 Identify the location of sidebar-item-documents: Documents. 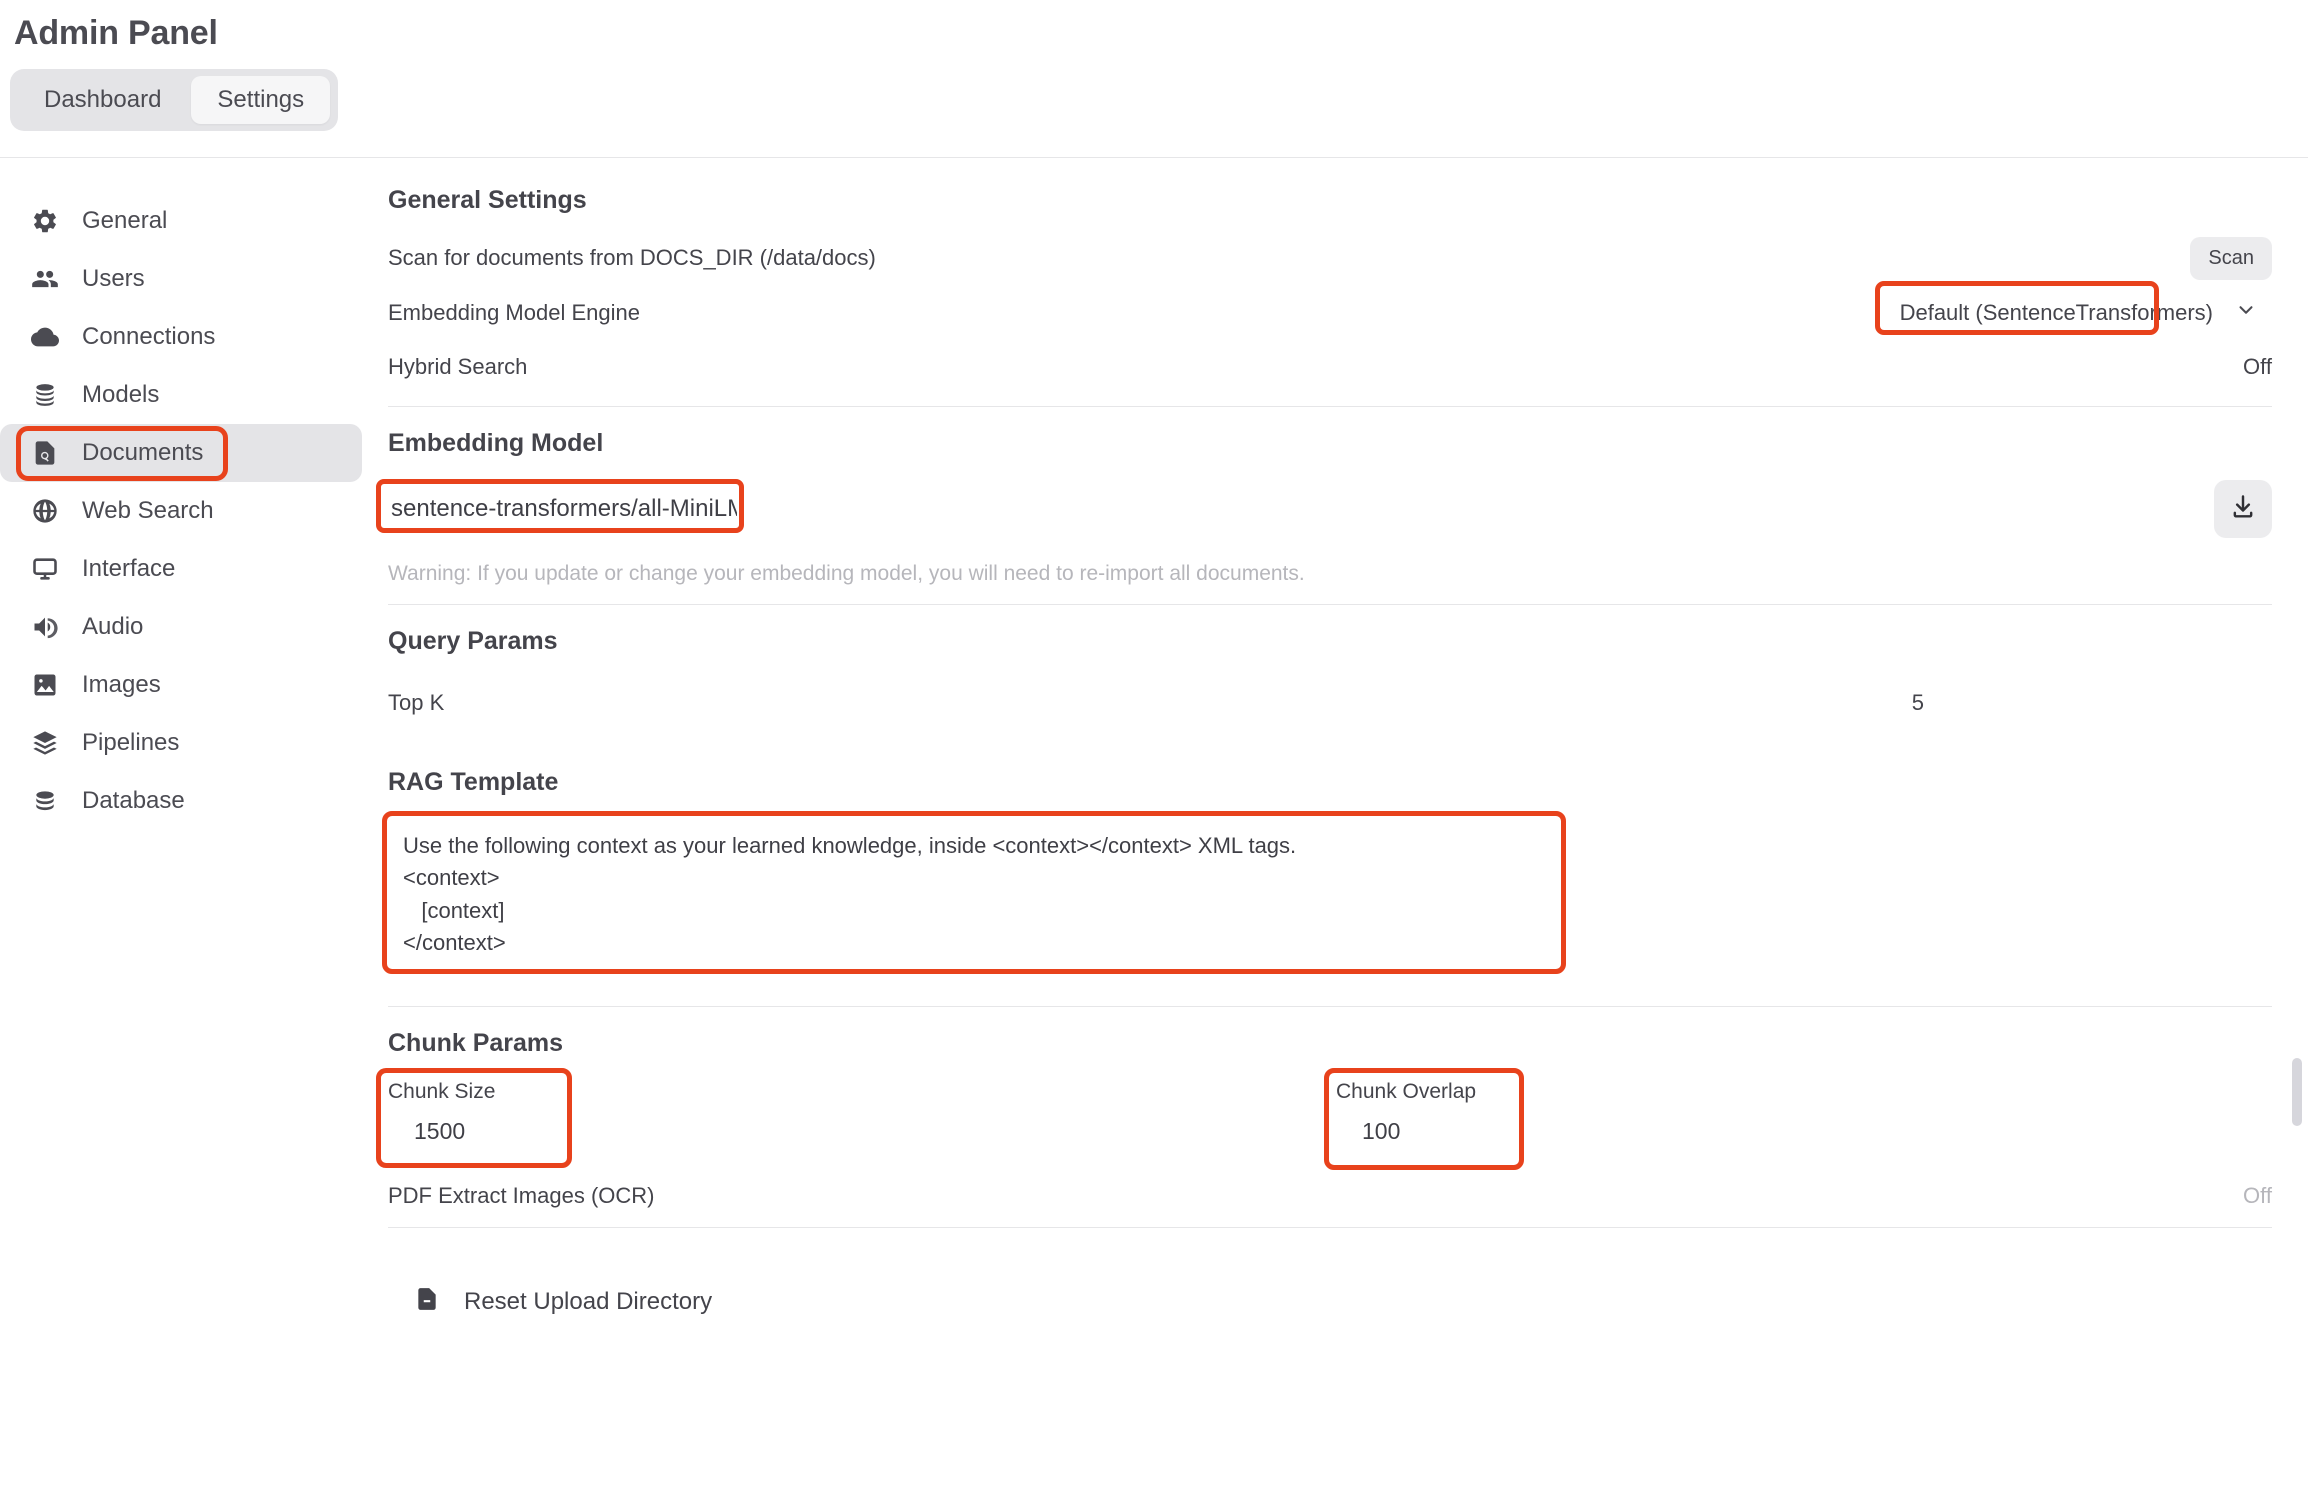
(181, 452).